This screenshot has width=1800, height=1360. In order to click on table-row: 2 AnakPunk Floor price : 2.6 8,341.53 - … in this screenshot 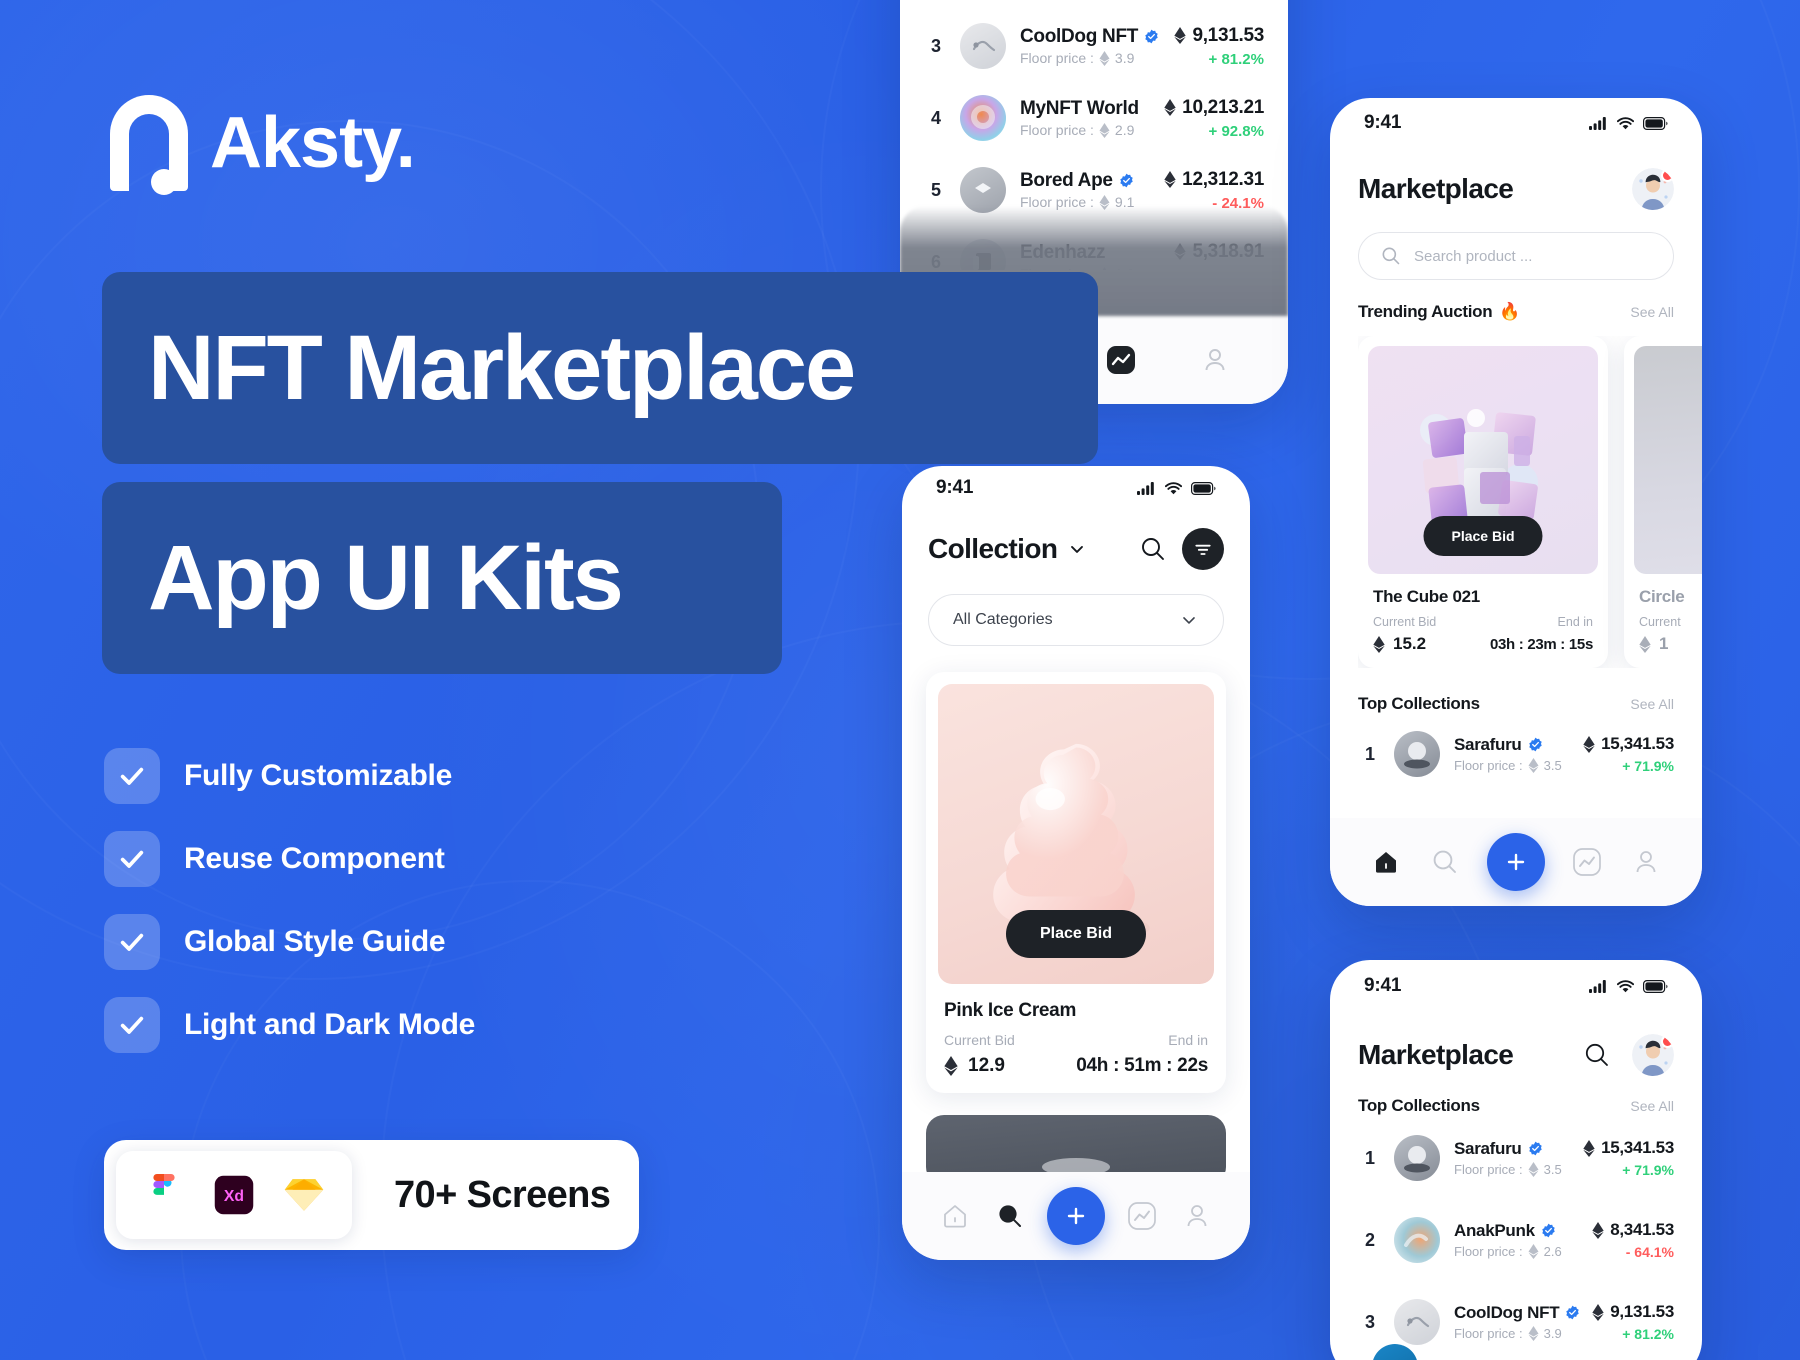, I will do `click(1516, 1240)`.